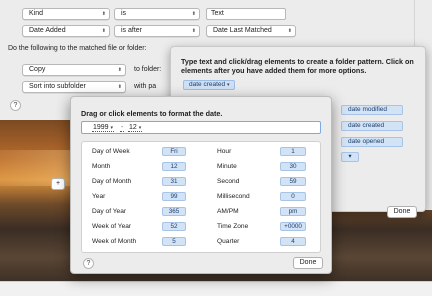  Describe the element at coordinates (58, 184) in the screenshot. I see `add-action-button: +` at that location.